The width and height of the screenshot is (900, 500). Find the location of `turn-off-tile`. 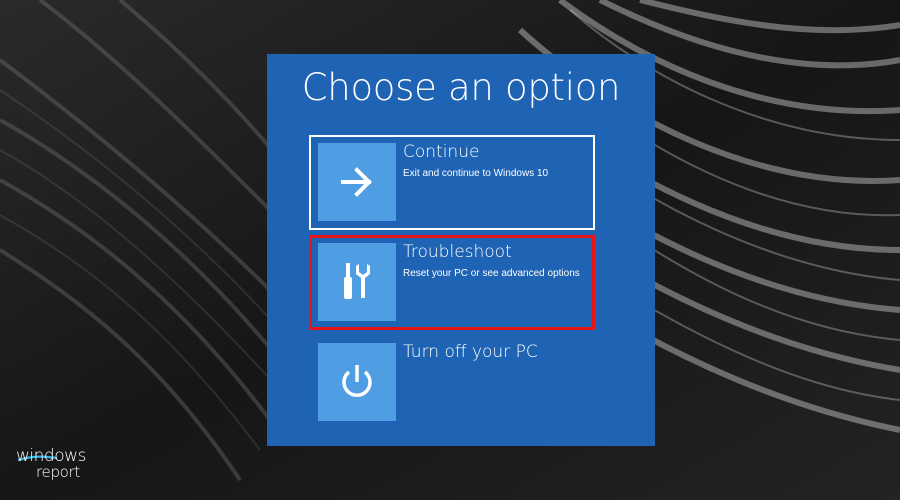

turn-off-tile is located at coordinates (357, 382).